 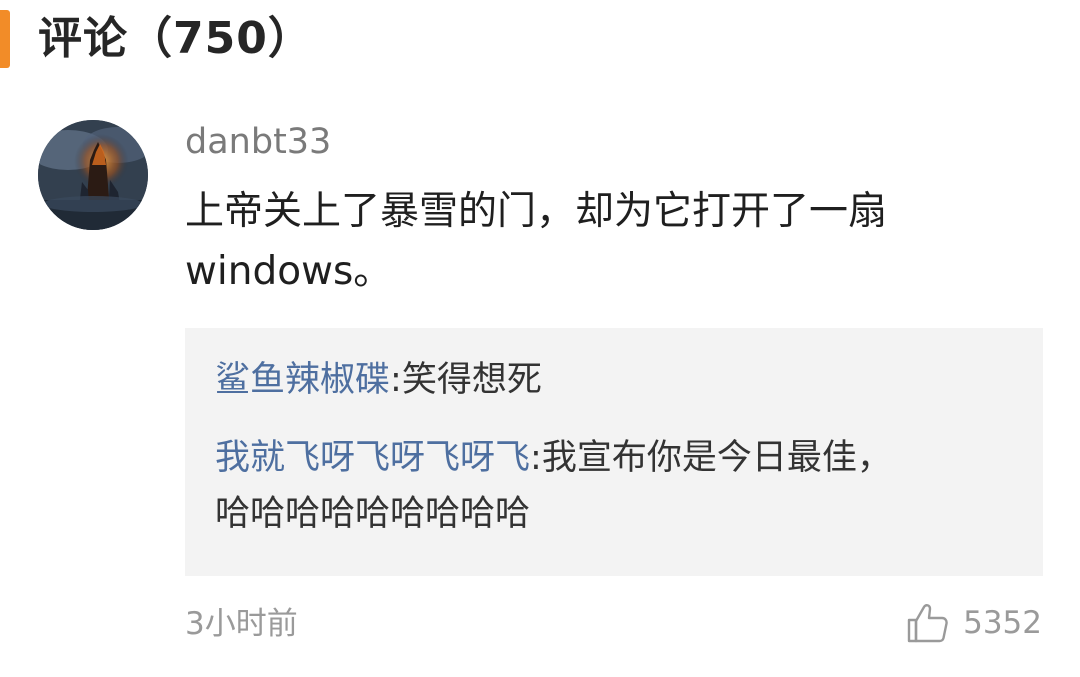 I want to click on reply-line: 哈哈哈哈哈哈哈哈哈, so click(x=373, y=514).